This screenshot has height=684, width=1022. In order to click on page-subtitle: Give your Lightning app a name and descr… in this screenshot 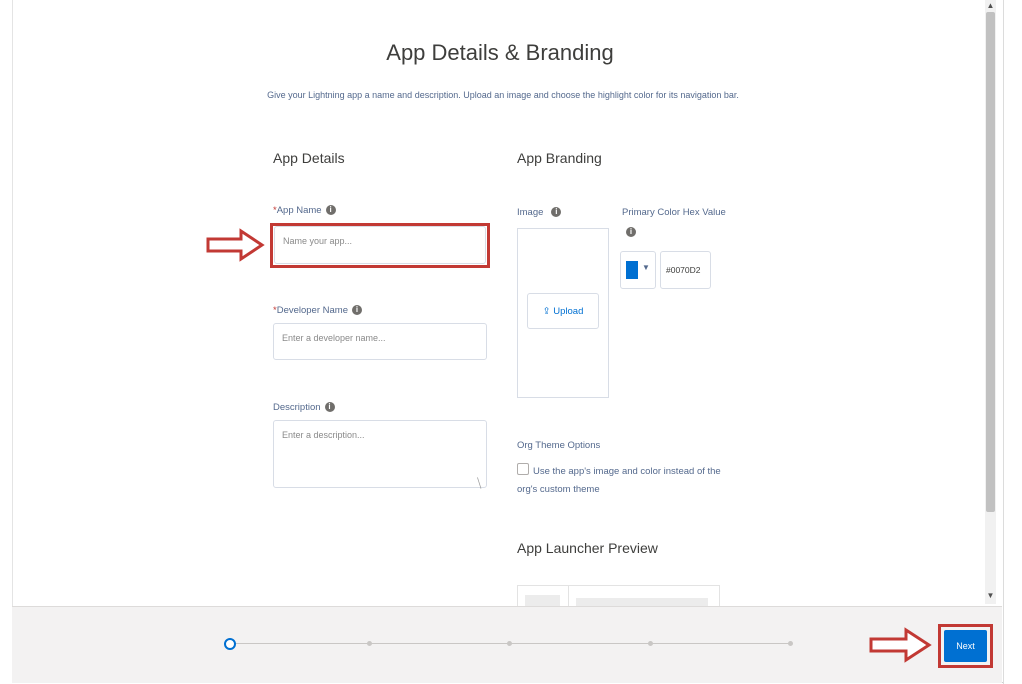, I will do `click(503, 95)`.